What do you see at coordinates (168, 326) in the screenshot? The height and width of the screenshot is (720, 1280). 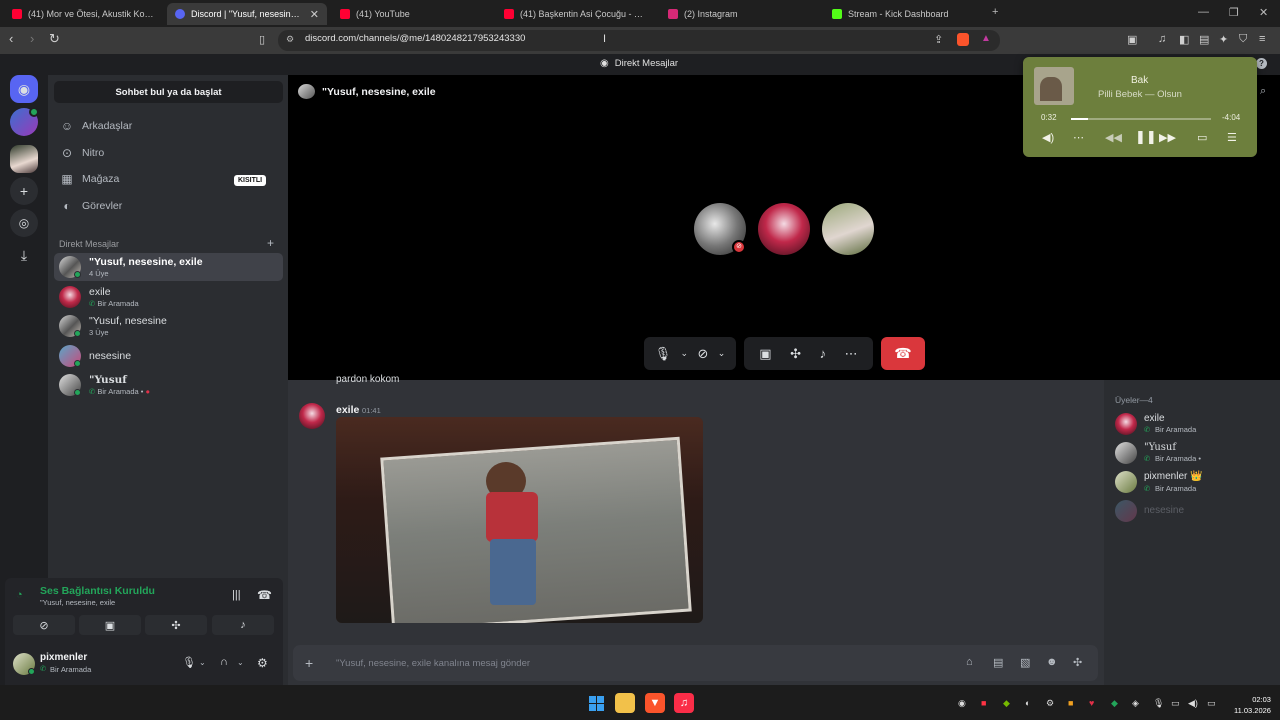 I see `dm-item-group-3: "Yusuf, nesesine 3 Üye` at bounding box center [168, 326].